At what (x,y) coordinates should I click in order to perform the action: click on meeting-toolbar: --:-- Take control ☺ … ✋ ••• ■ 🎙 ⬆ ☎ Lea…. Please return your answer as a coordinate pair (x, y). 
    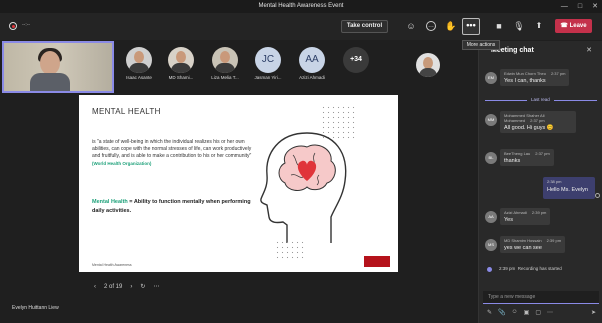
    Looking at the image, I should click on (301, 26).